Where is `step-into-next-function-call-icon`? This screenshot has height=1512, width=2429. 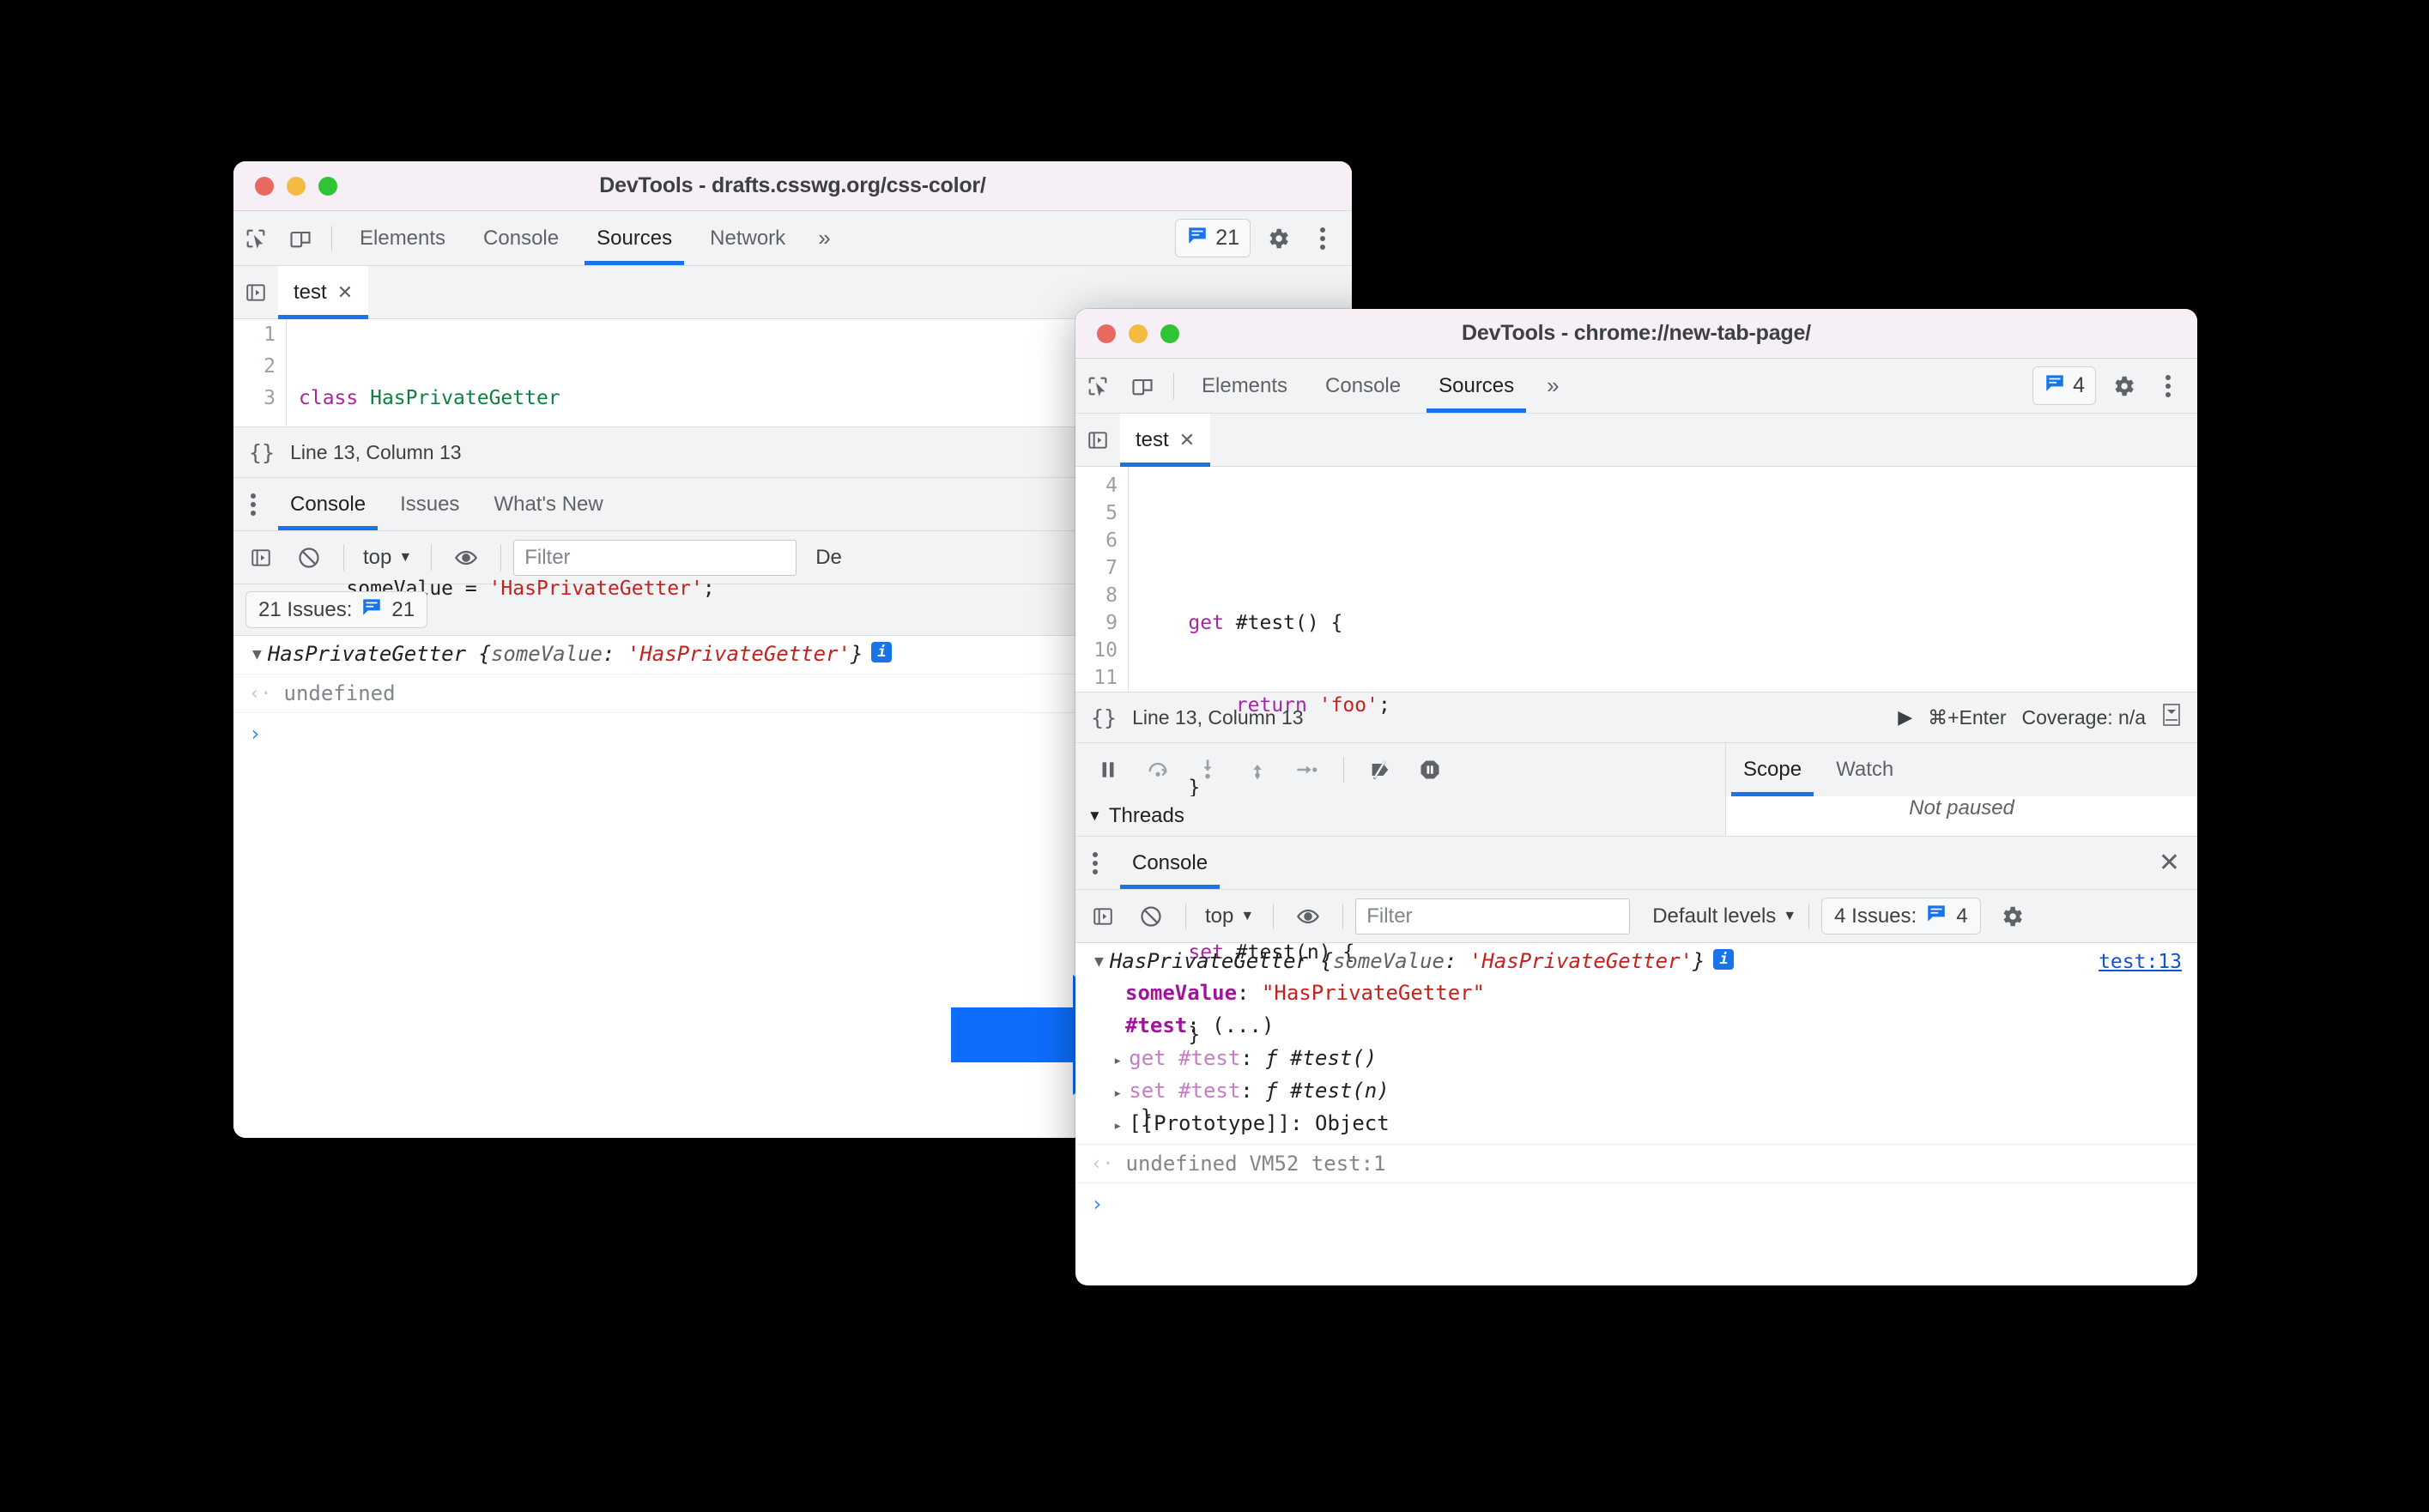
step-into-next-function-call-icon is located at coordinates (1207, 769).